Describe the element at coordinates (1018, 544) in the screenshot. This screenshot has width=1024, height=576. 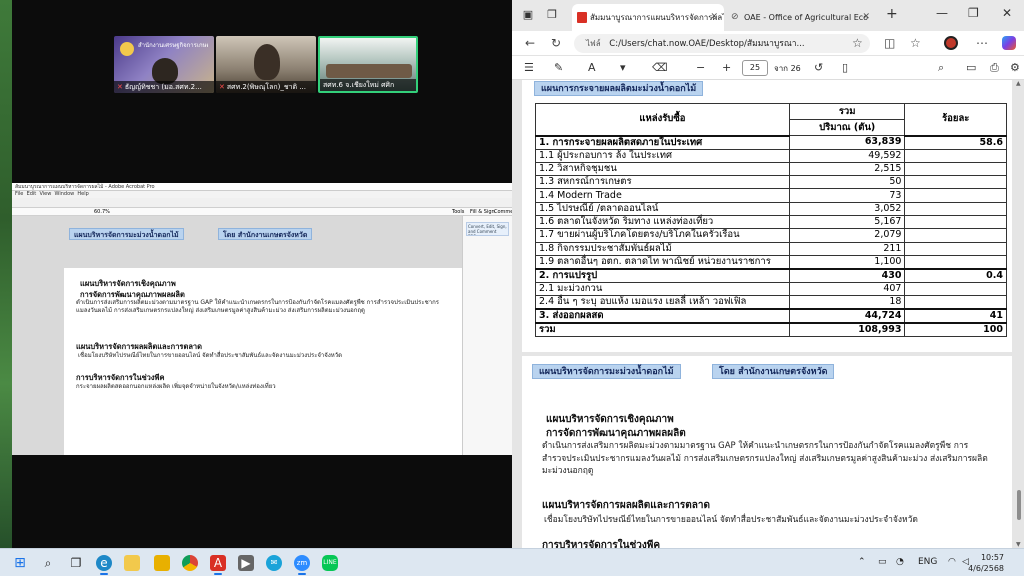
I see `scroll-down-icon: ▼` at that location.